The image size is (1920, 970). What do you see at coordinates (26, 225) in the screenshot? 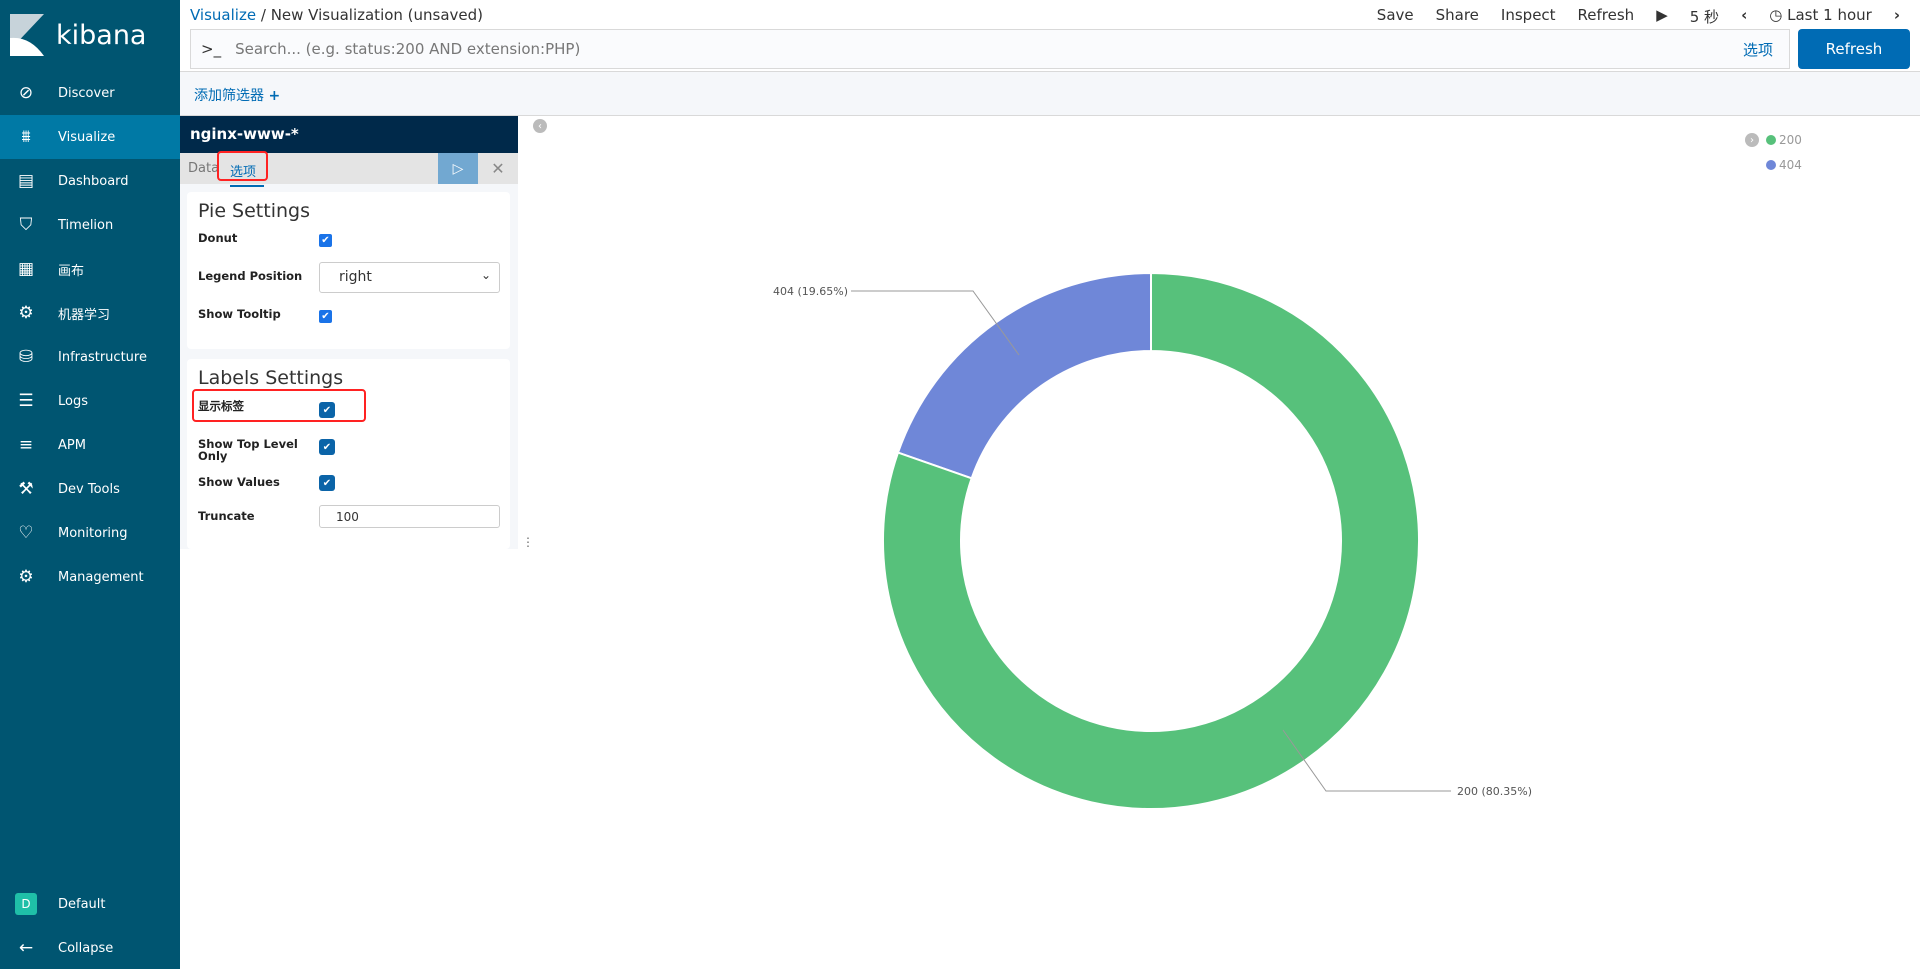
I see `timelion-icon: ⛉` at bounding box center [26, 225].